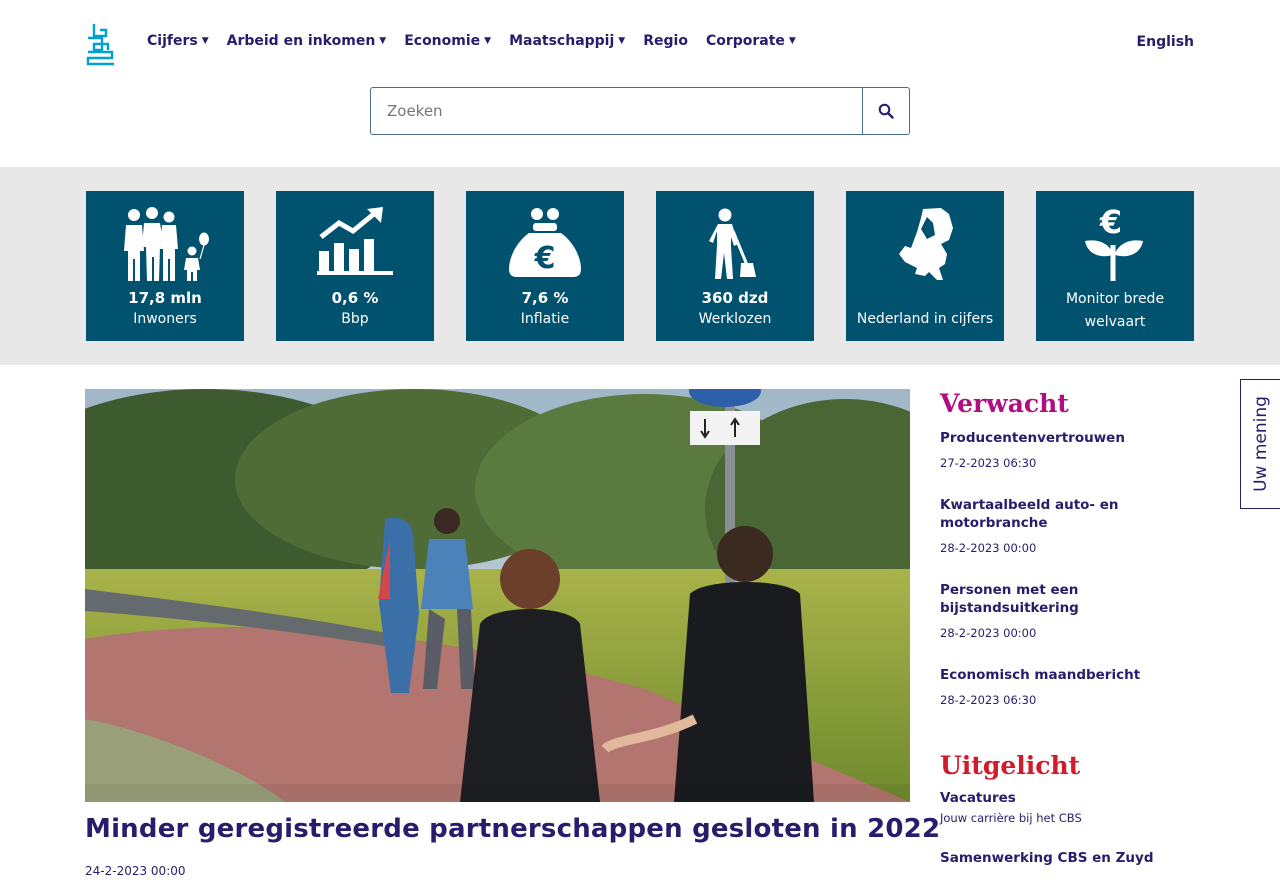 Image resolution: width=1280 pixels, height=887 pixels. I want to click on money-bag-euro-icon: €, so click(545, 245).